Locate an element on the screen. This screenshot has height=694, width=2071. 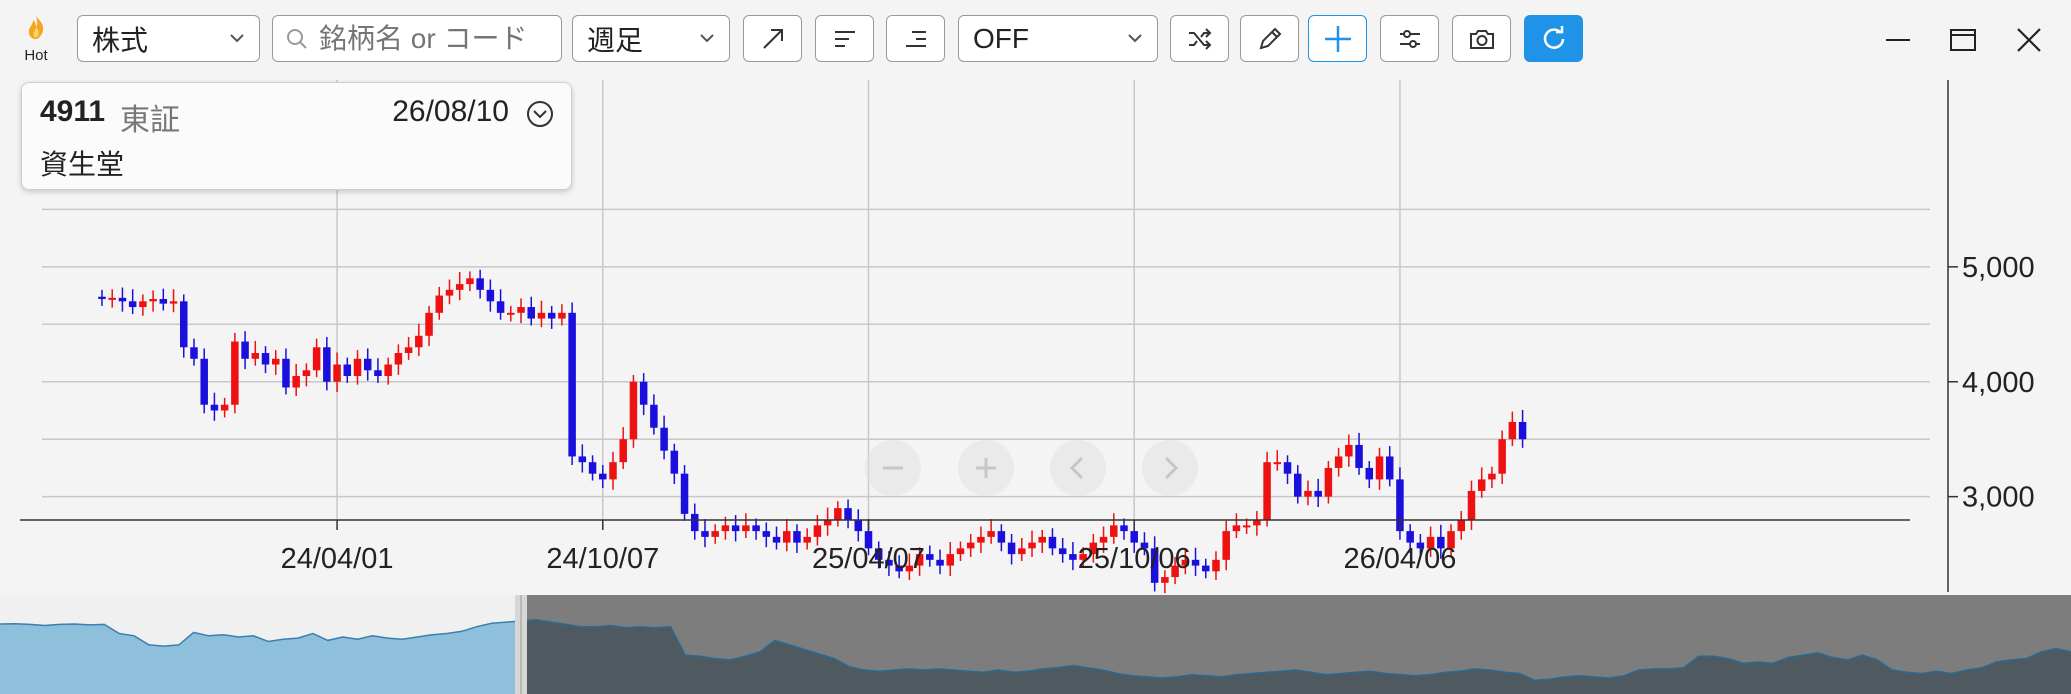
minimize-icon is located at coordinates (1898, 40).